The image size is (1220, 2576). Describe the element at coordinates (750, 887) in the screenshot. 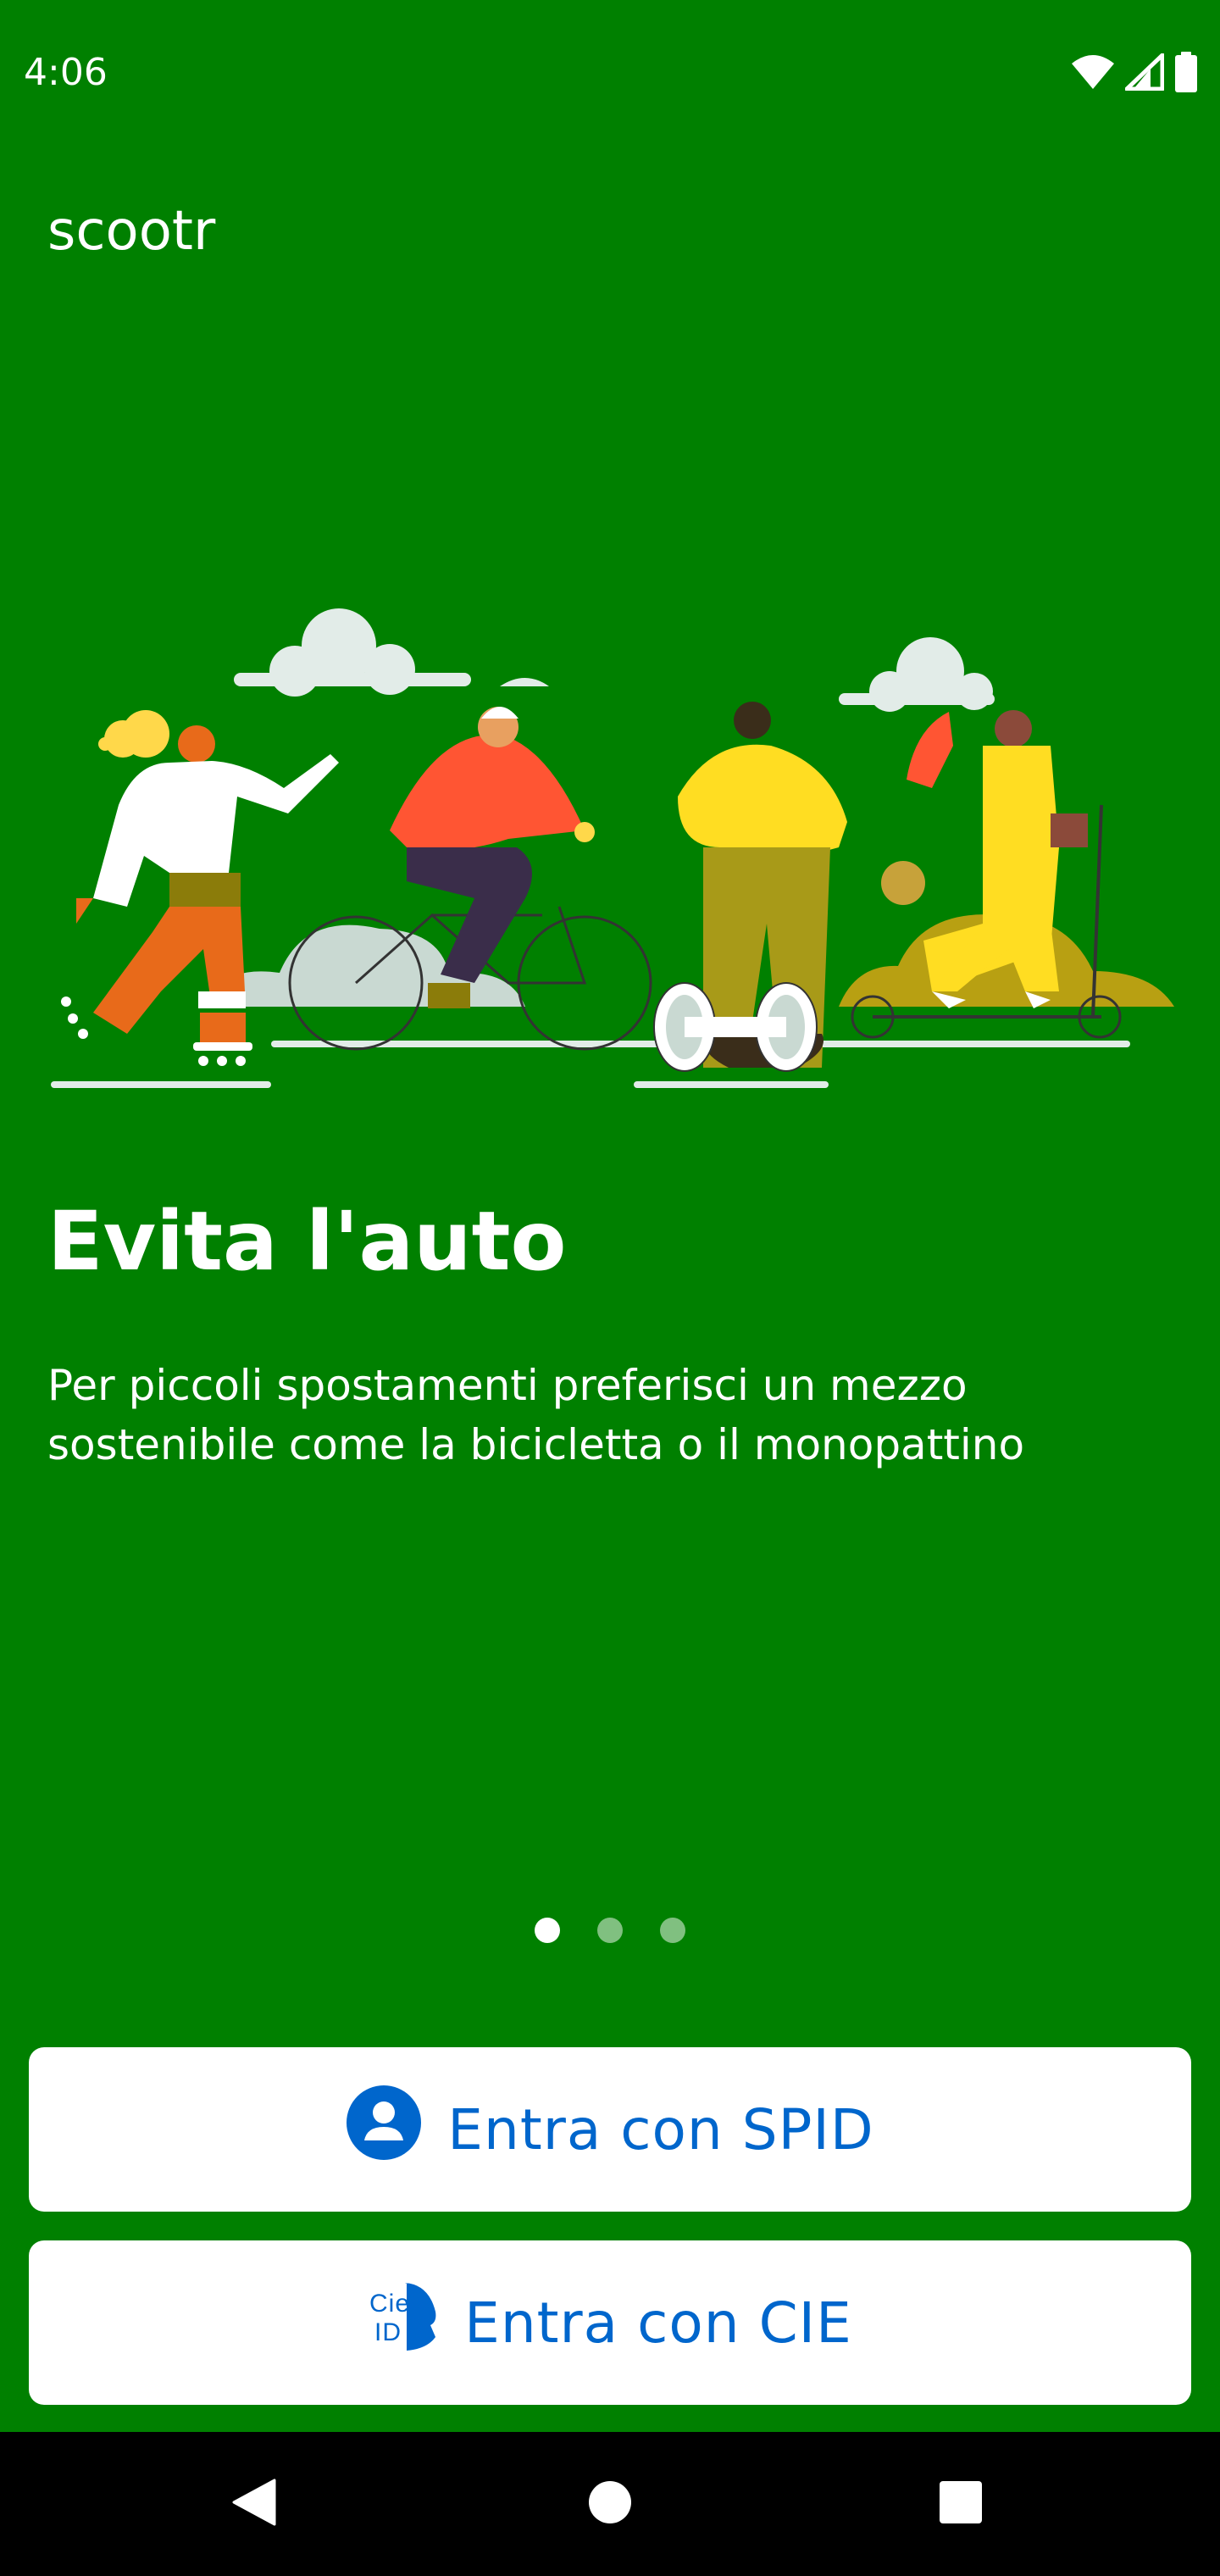

I see `segway-rider-figure` at that location.